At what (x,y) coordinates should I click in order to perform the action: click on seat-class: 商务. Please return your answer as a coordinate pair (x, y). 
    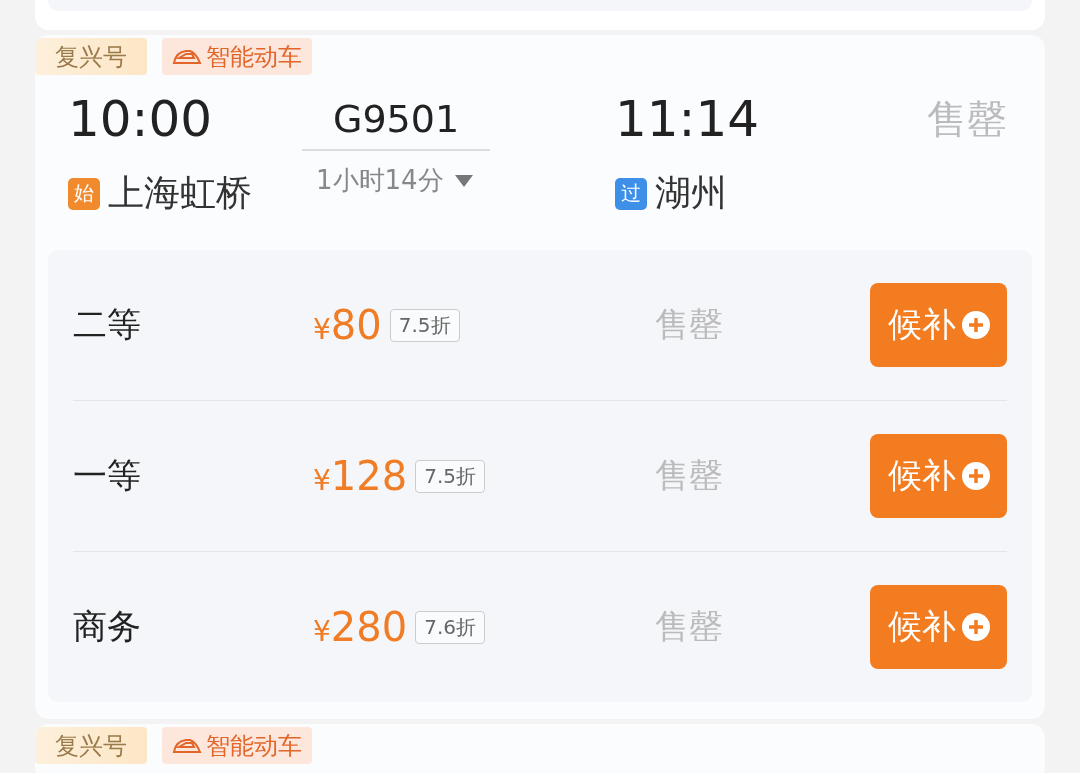
    Looking at the image, I should click on (107, 626).